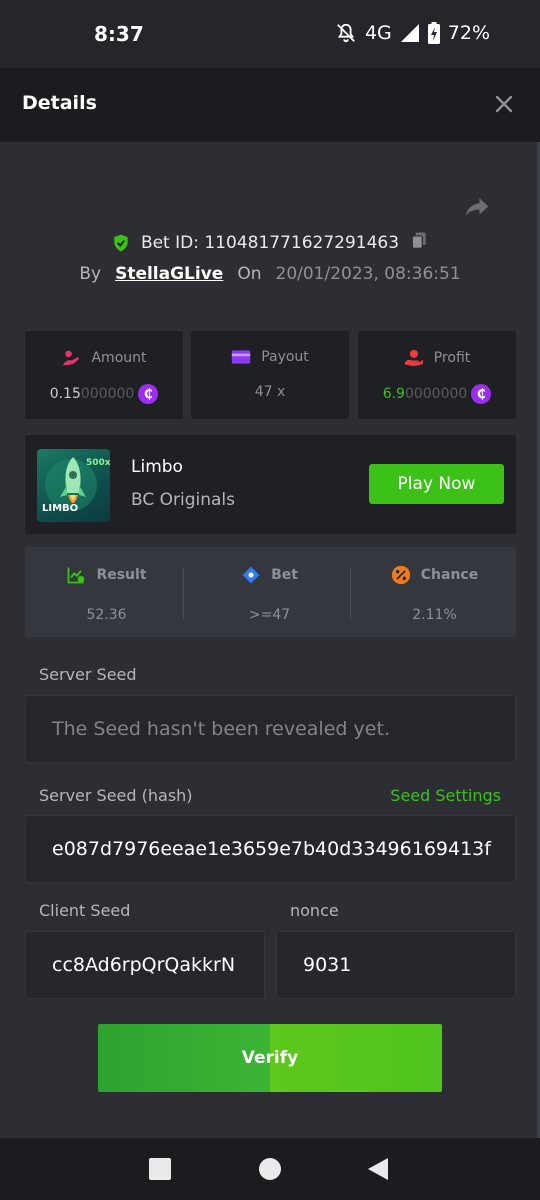  I want to click on amount-value-decimals: 000000, so click(107, 394).